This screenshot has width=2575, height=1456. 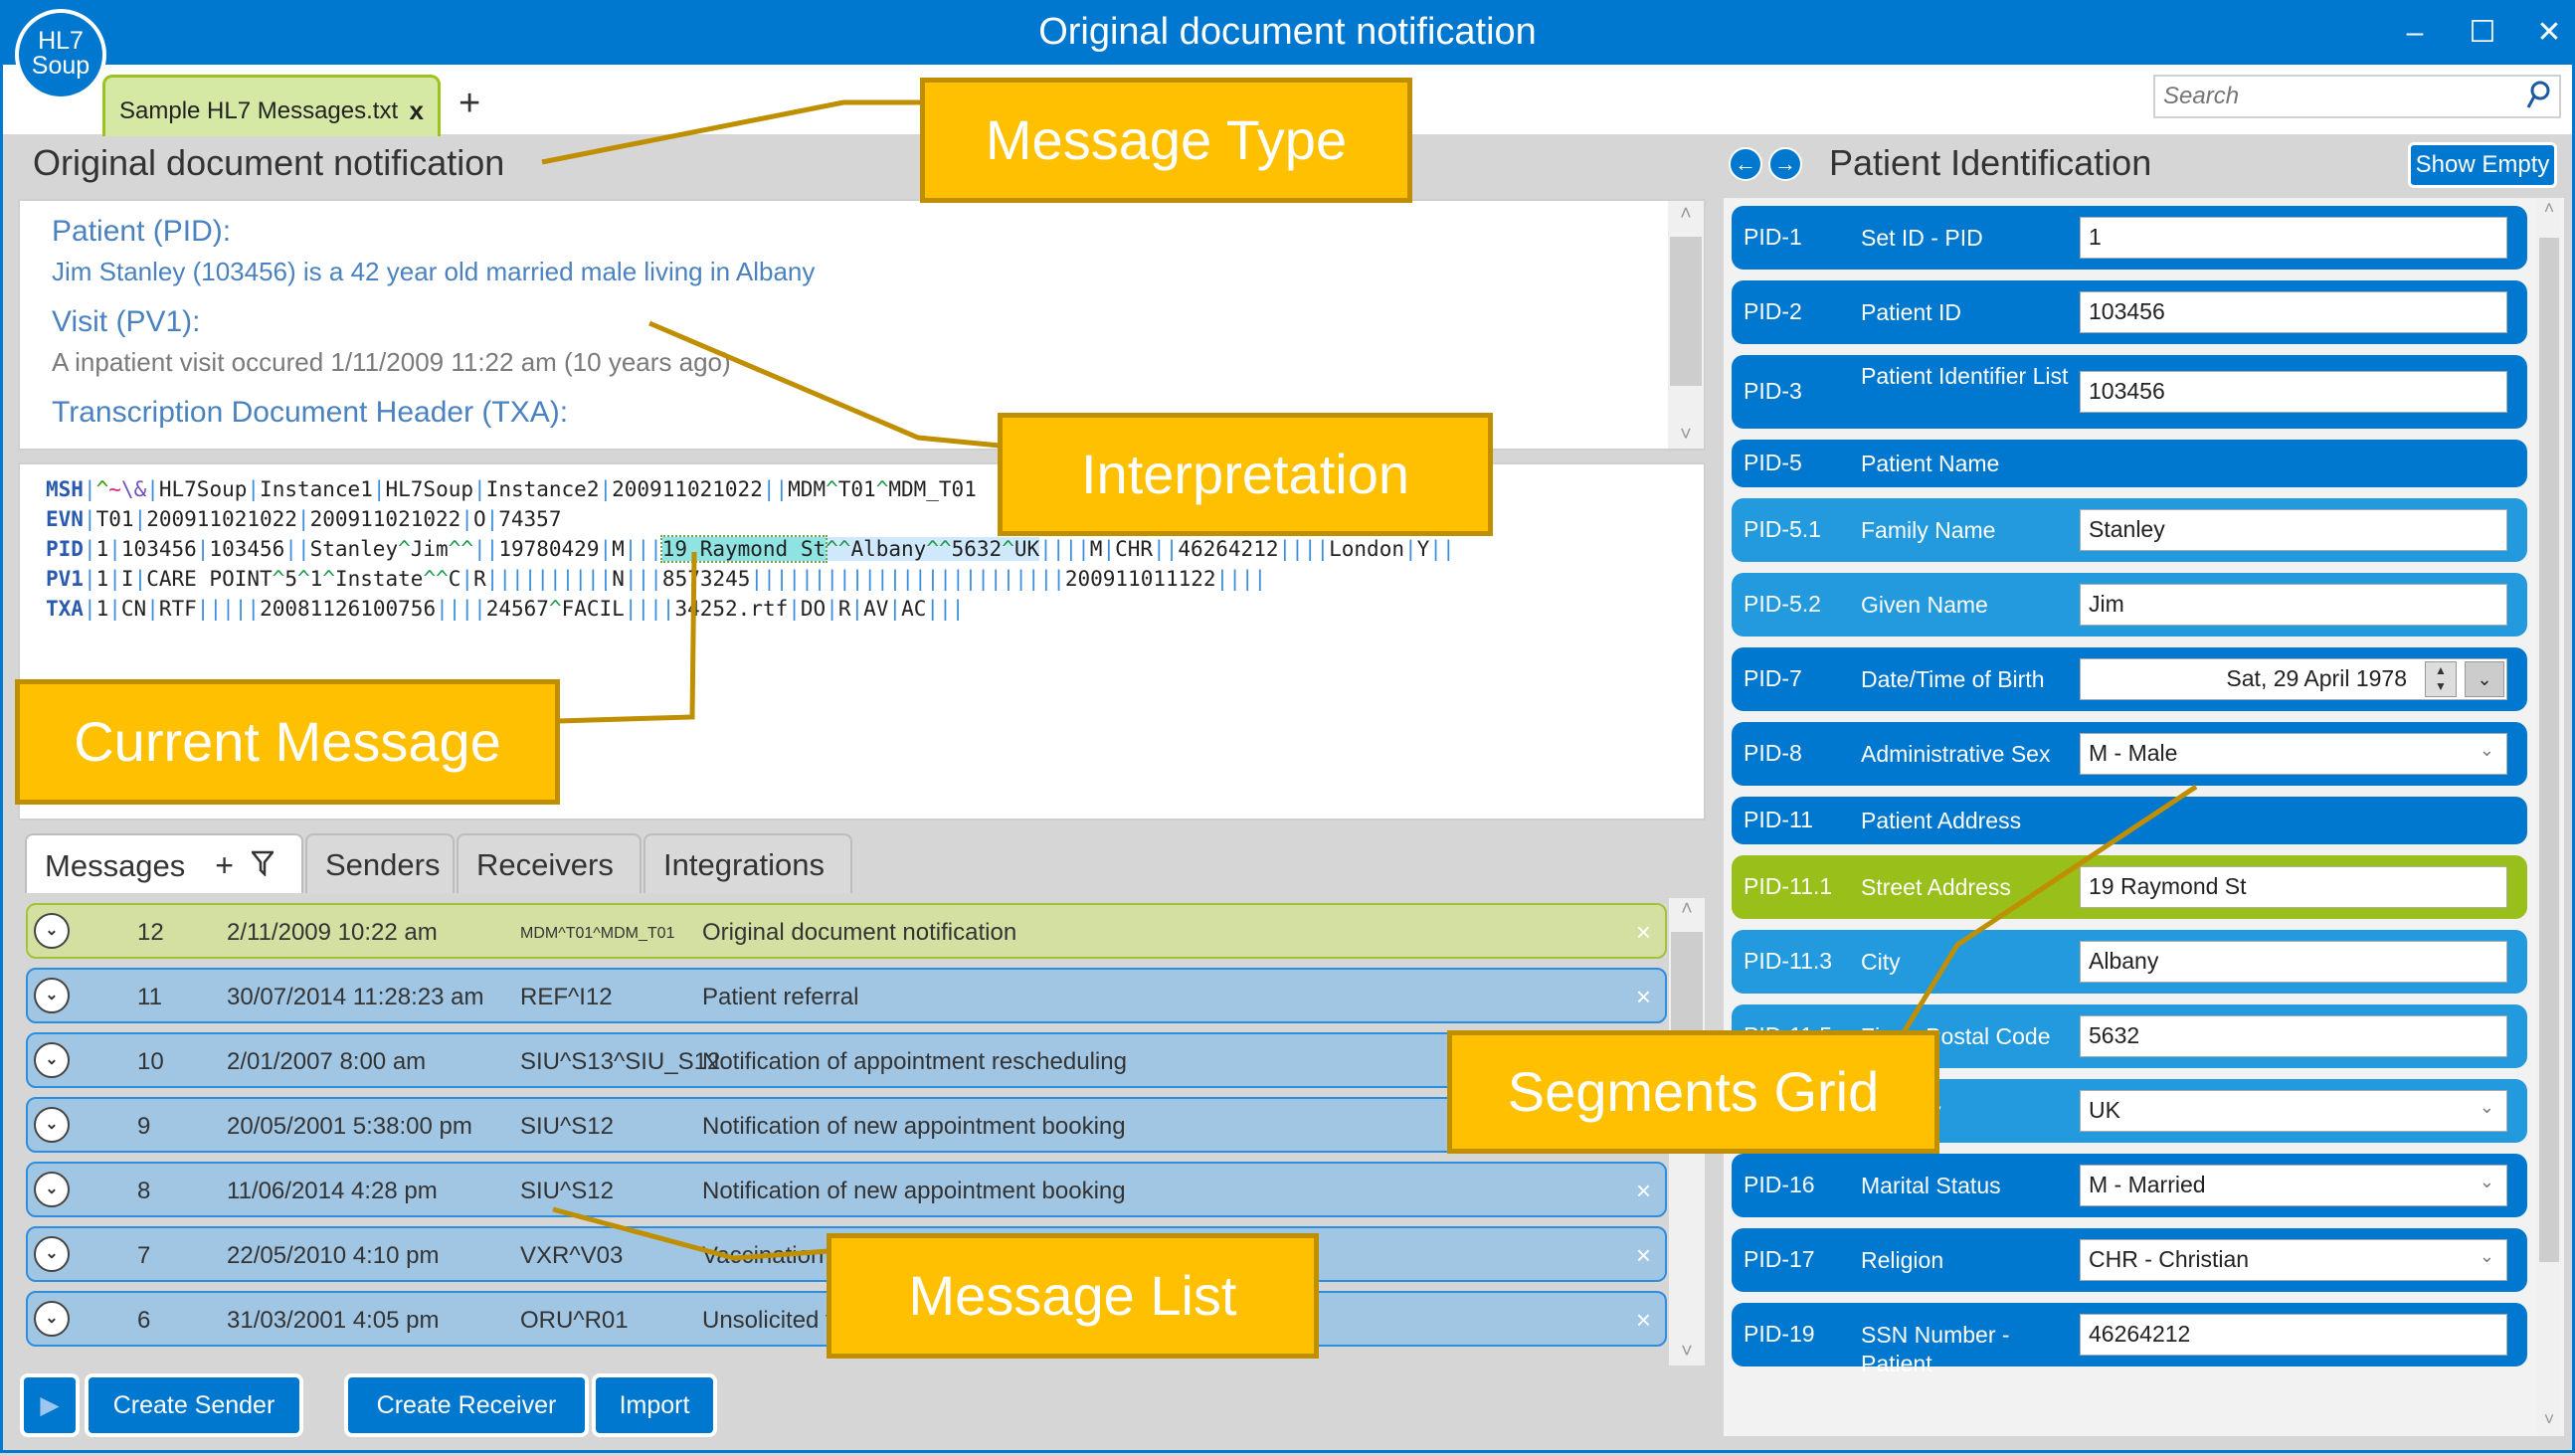 What do you see at coordinates (2129, 463) in the screenshot?
I see `segment-field-row: PID-5 Patient Name` at bounding box center [2129, 463].